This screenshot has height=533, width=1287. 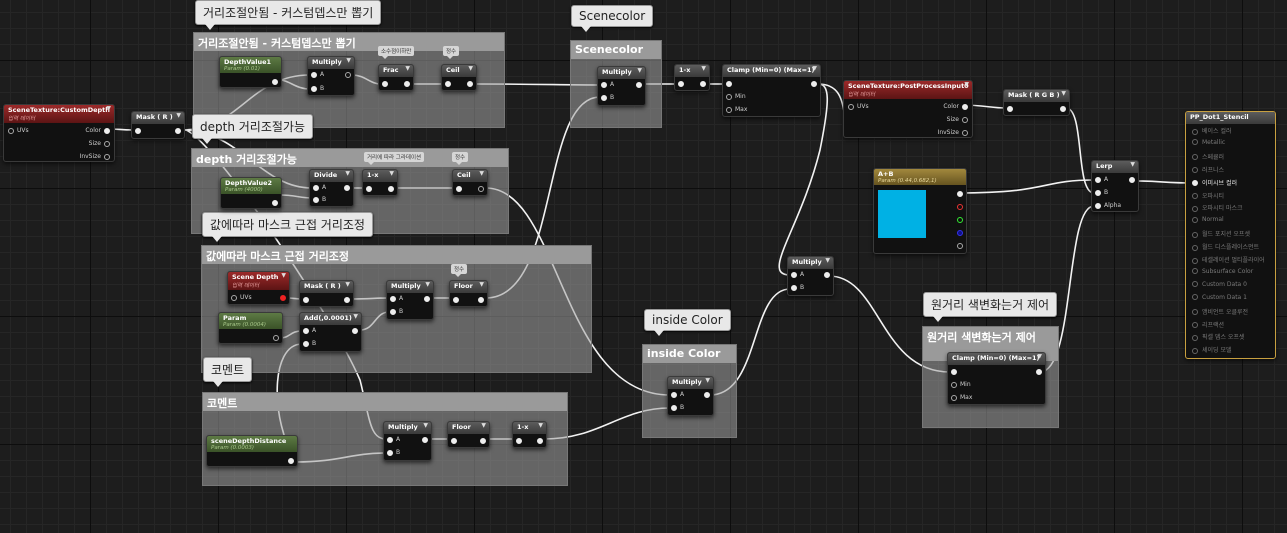 What do you see at coordinates (1225, 246) in the screenshot?
I see `output-pin-row: 월드 디스플레이스먼트` at bounding box center [1225, 246].